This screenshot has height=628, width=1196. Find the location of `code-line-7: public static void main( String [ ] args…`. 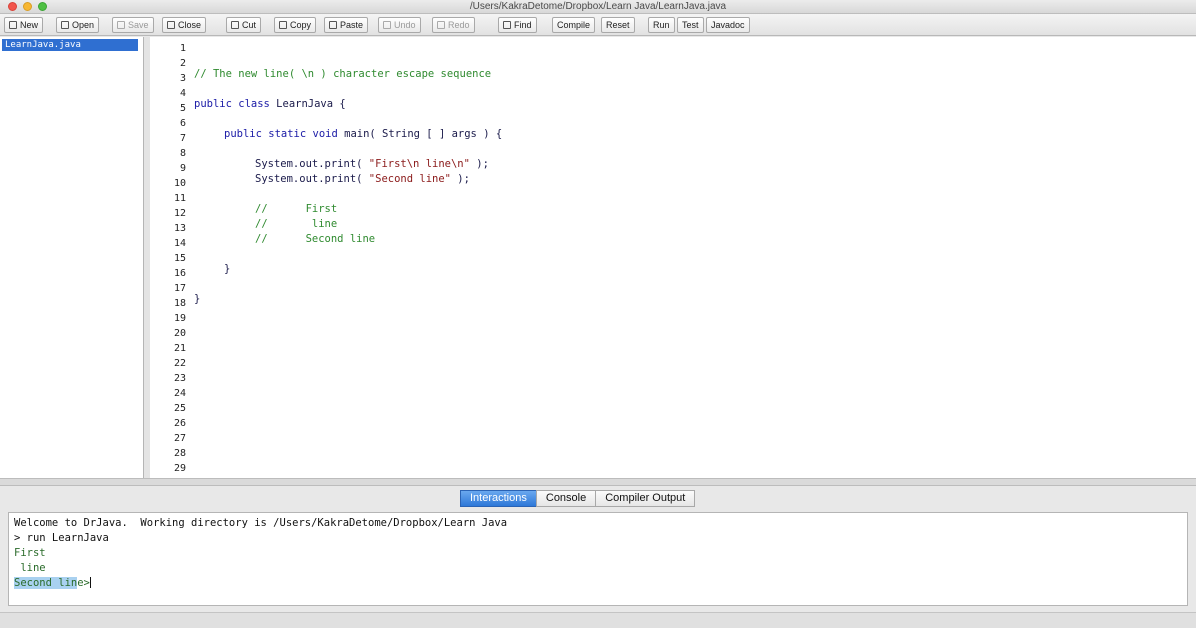

code-line-7: public static void main( String [ ] args… is located at coordinates (363, 134).